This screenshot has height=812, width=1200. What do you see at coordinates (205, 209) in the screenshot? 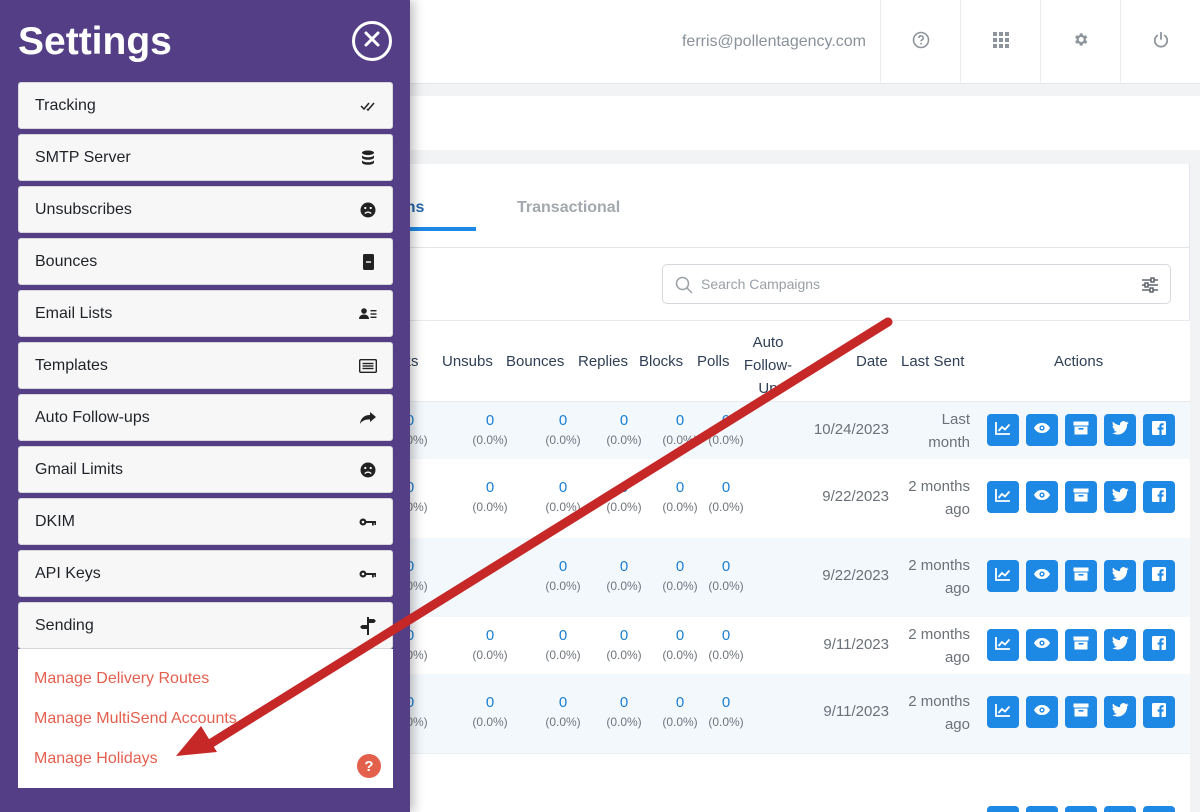
I see `menu-item-unsubscribes: Unsubscribes` at bounding box center [205, 209].